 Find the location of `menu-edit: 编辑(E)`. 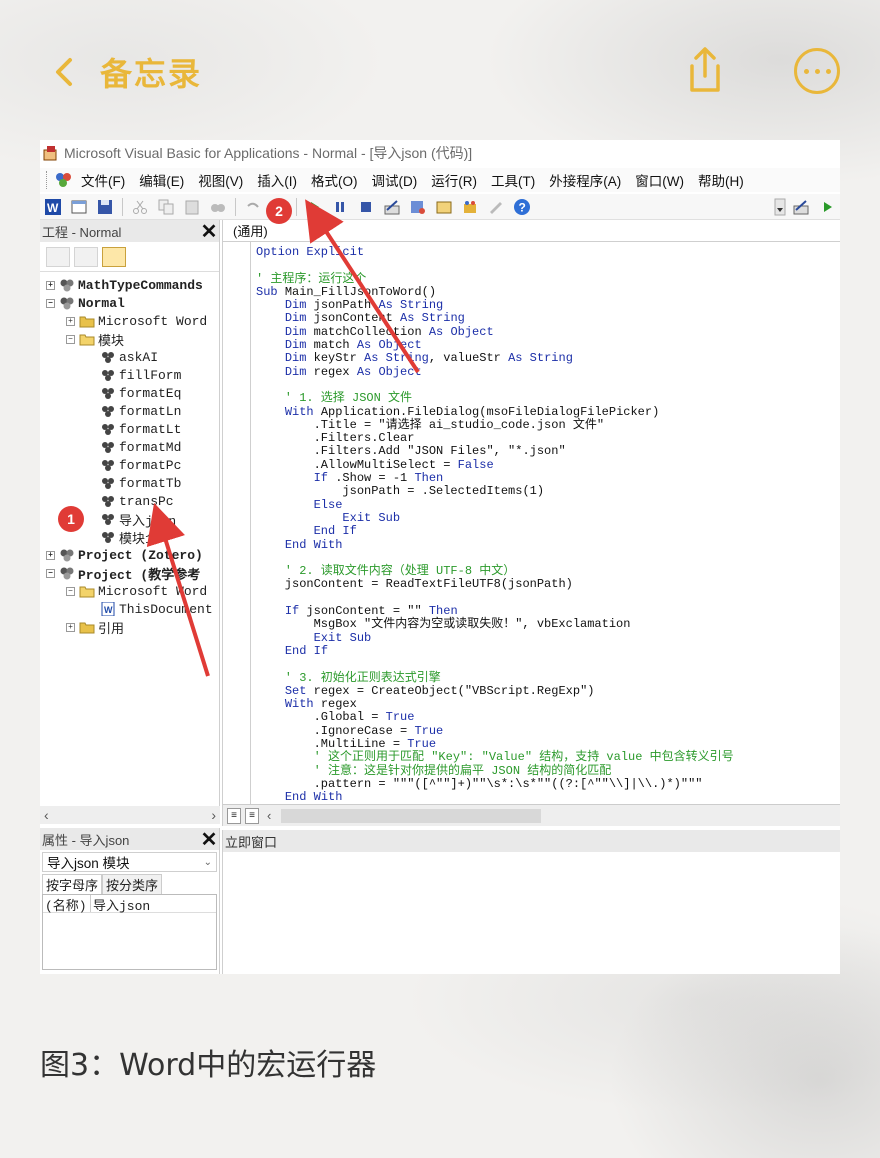

menu-edit: 编辑(E) is located at coordinates (161, 180).